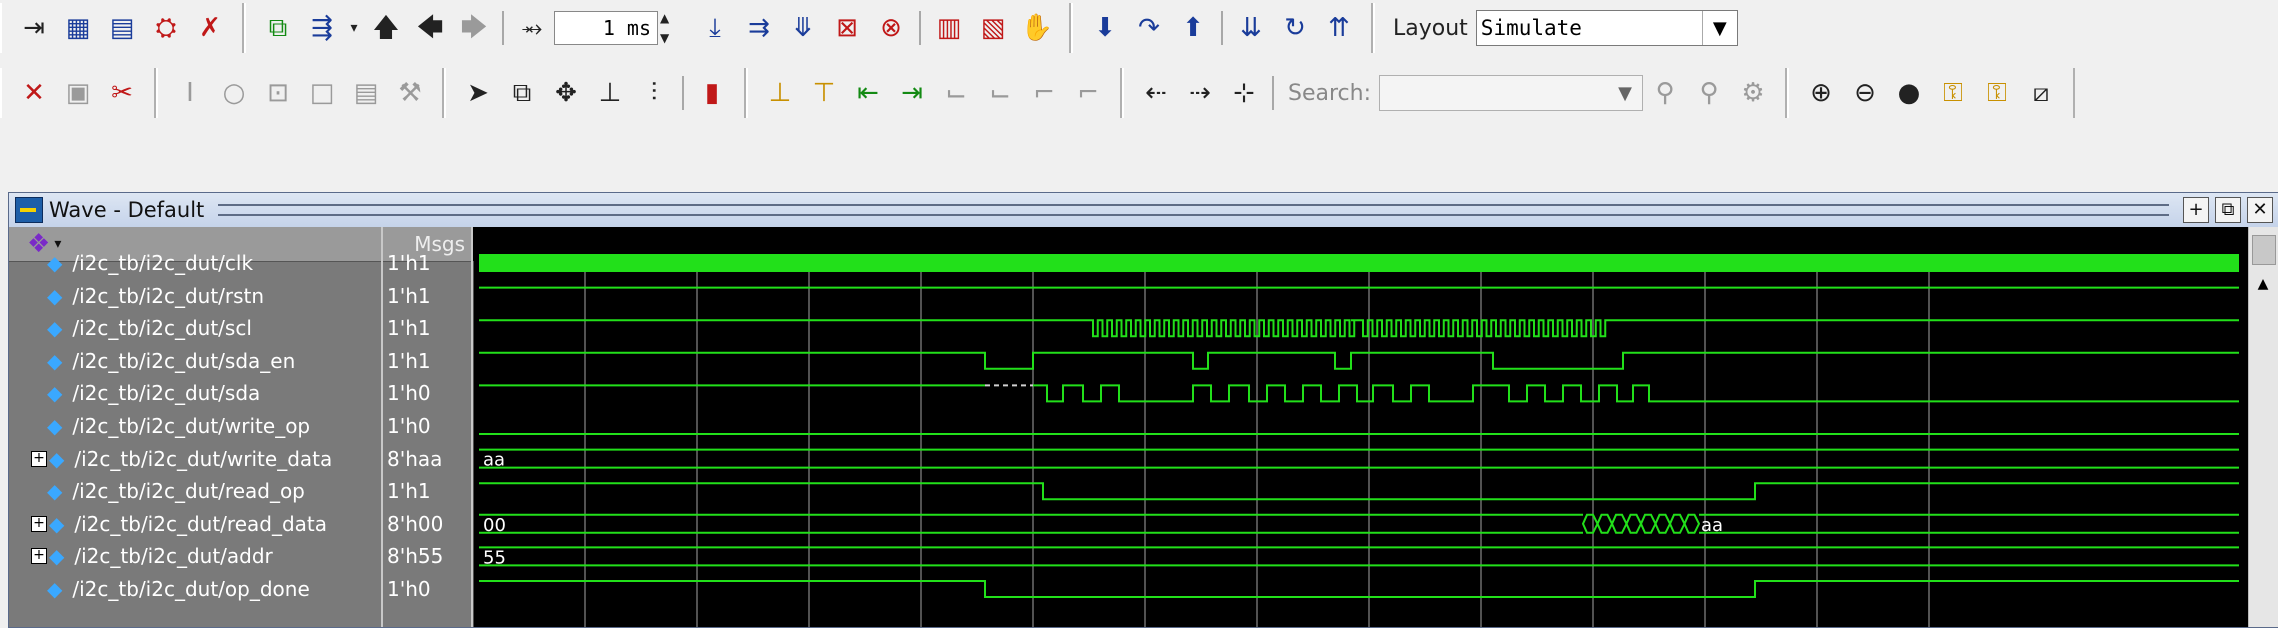 The width and height of the screenshot is (2278, 628). Describe the element at coordinates (322, 28) in the screenshot. I see `format-icon: ⇶` at that location.